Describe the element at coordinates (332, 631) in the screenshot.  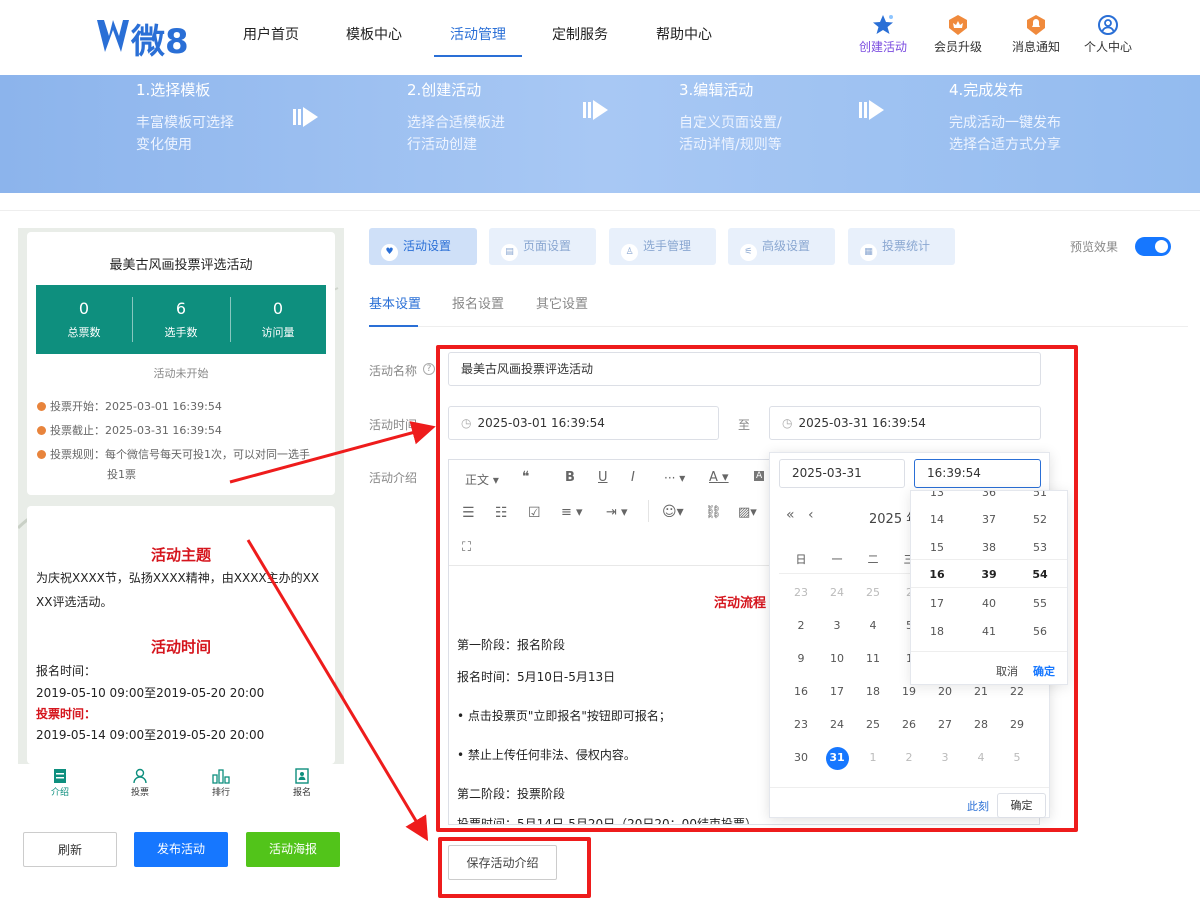
I see `annotation-arrows-icon` at that location.